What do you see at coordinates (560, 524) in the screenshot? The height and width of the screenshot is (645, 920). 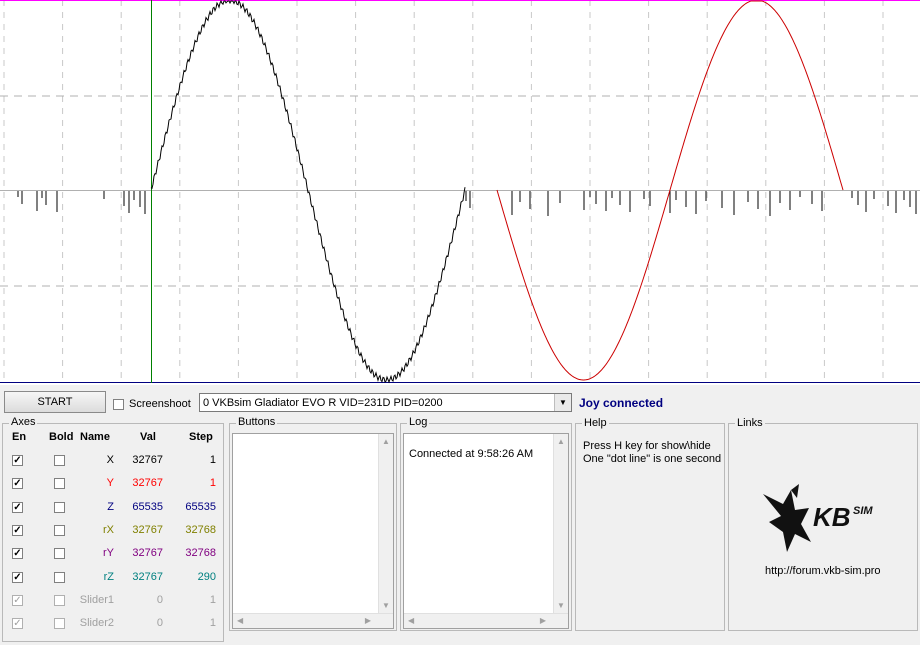 I see `log-vscroll: ▲ ▼` at bounding box center [560, 524].